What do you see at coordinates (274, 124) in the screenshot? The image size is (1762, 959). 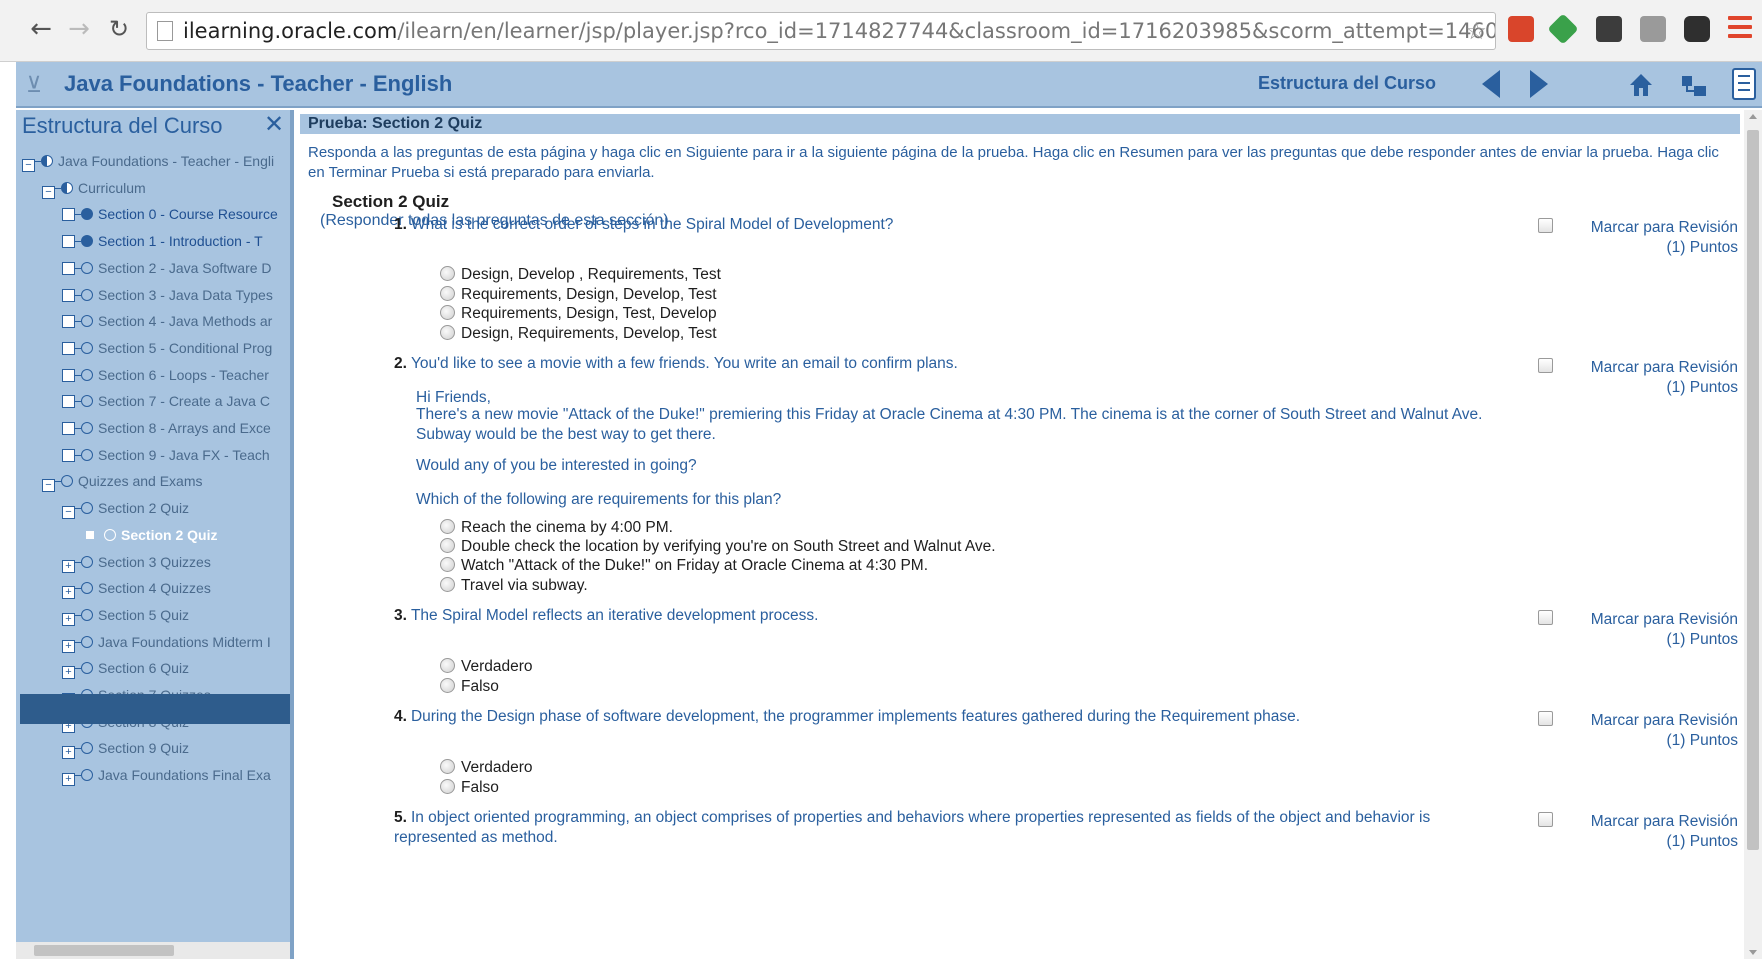 I see `close-icon: ✕` at bounding box center [274, 124].